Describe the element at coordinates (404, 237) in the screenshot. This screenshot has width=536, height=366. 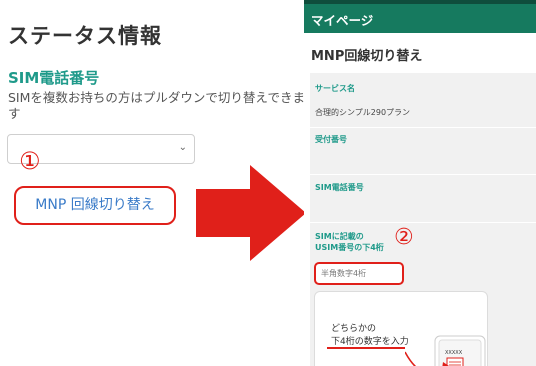
I see `step-2-annotation: ②` at that location.